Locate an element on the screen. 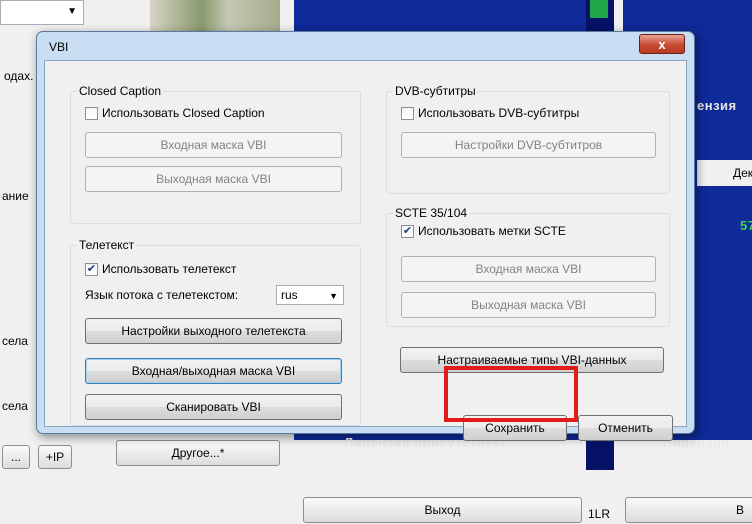 The image size is (752, 524). dvb-settings-button: Настройки DVB-субтитров is located at coordinates (528, 145).